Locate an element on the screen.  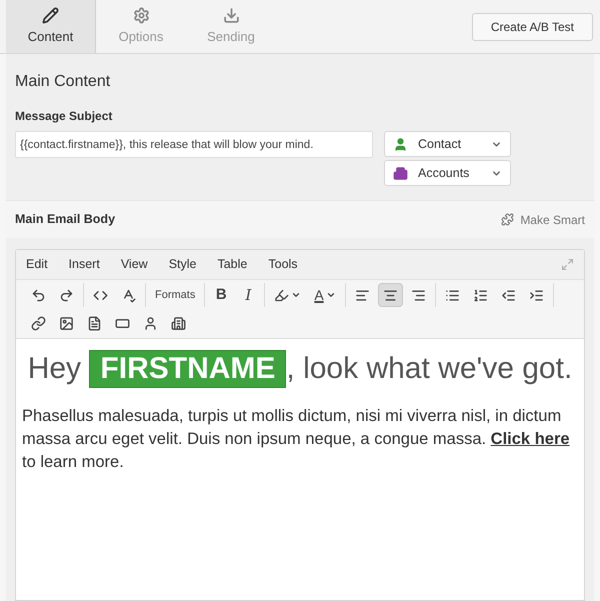
font-color-button: A is located at coordinates (325, 295).